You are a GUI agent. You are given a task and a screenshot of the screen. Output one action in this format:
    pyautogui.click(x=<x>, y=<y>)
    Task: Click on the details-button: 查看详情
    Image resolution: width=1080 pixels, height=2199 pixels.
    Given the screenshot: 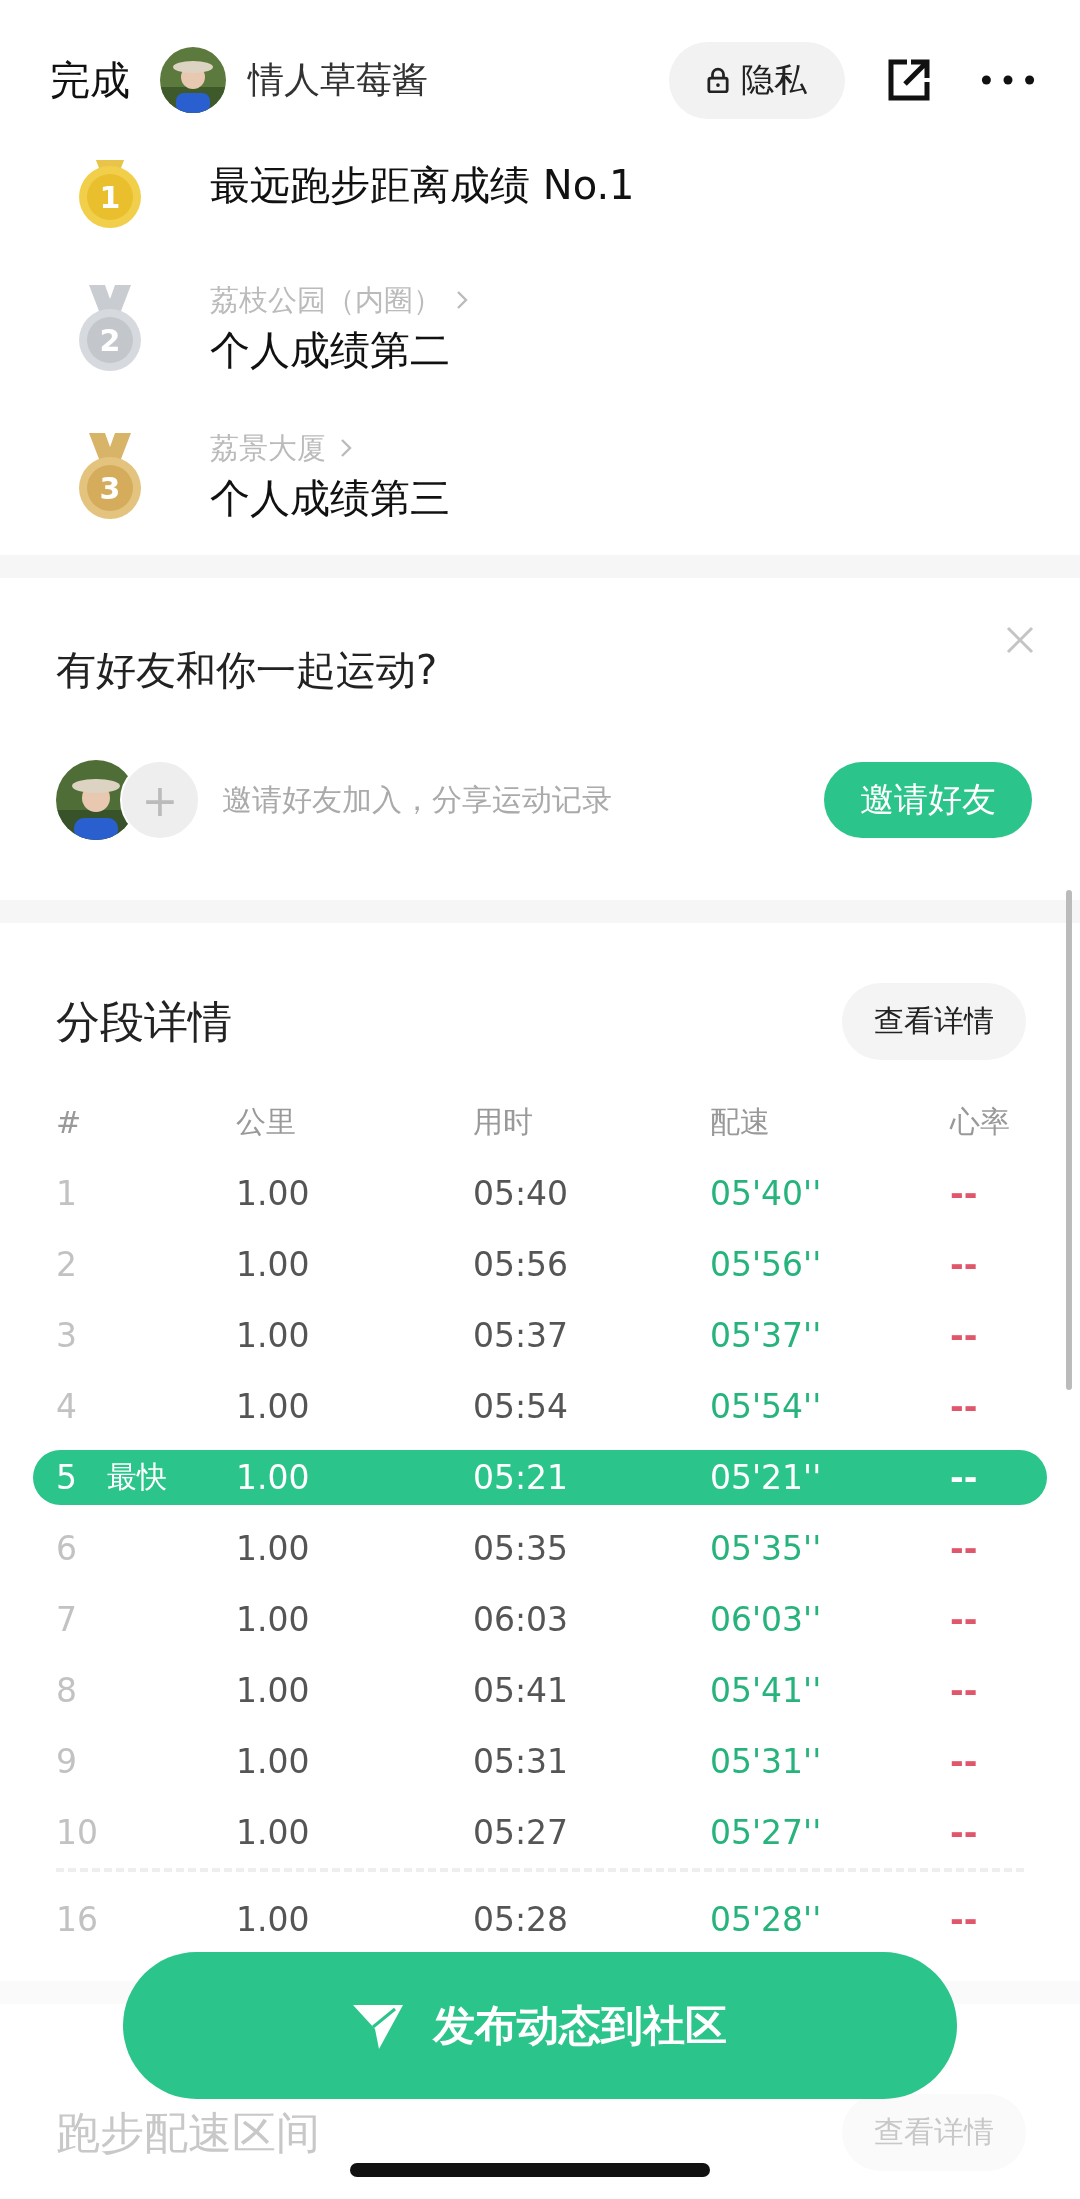 What is the action you would take?
    pyautogui.click(x=934, y=1021)
    